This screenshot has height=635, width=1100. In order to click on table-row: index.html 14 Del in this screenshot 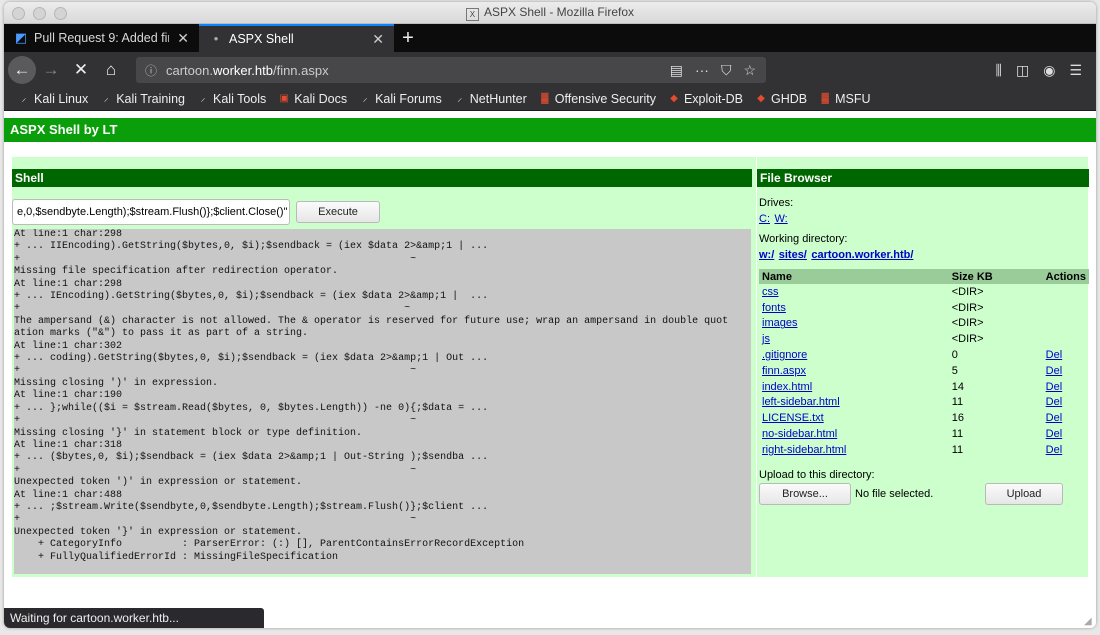, I will do `click(924, 387)`.